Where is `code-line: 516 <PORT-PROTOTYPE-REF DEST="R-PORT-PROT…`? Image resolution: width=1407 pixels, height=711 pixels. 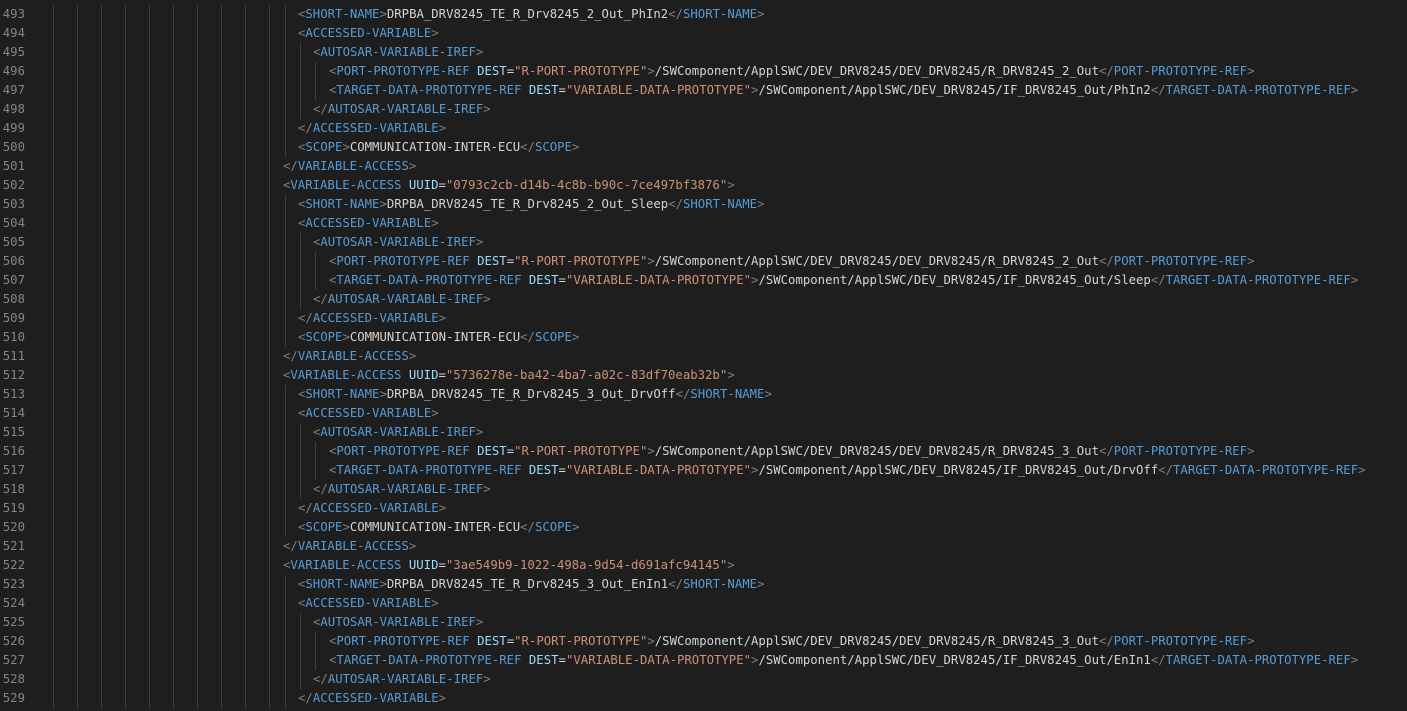 code-line: 516 <PORT-PROTOTYPE-REF DEST="R-PORT-PROT… is located at coordinates (703, 451).